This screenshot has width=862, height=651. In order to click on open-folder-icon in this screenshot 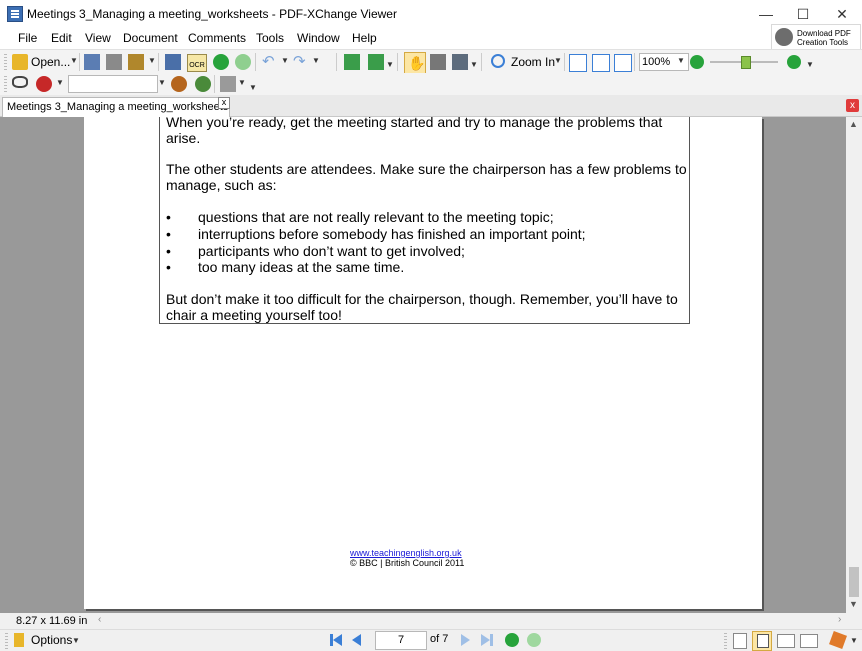, I will do `click(20, 62)`.